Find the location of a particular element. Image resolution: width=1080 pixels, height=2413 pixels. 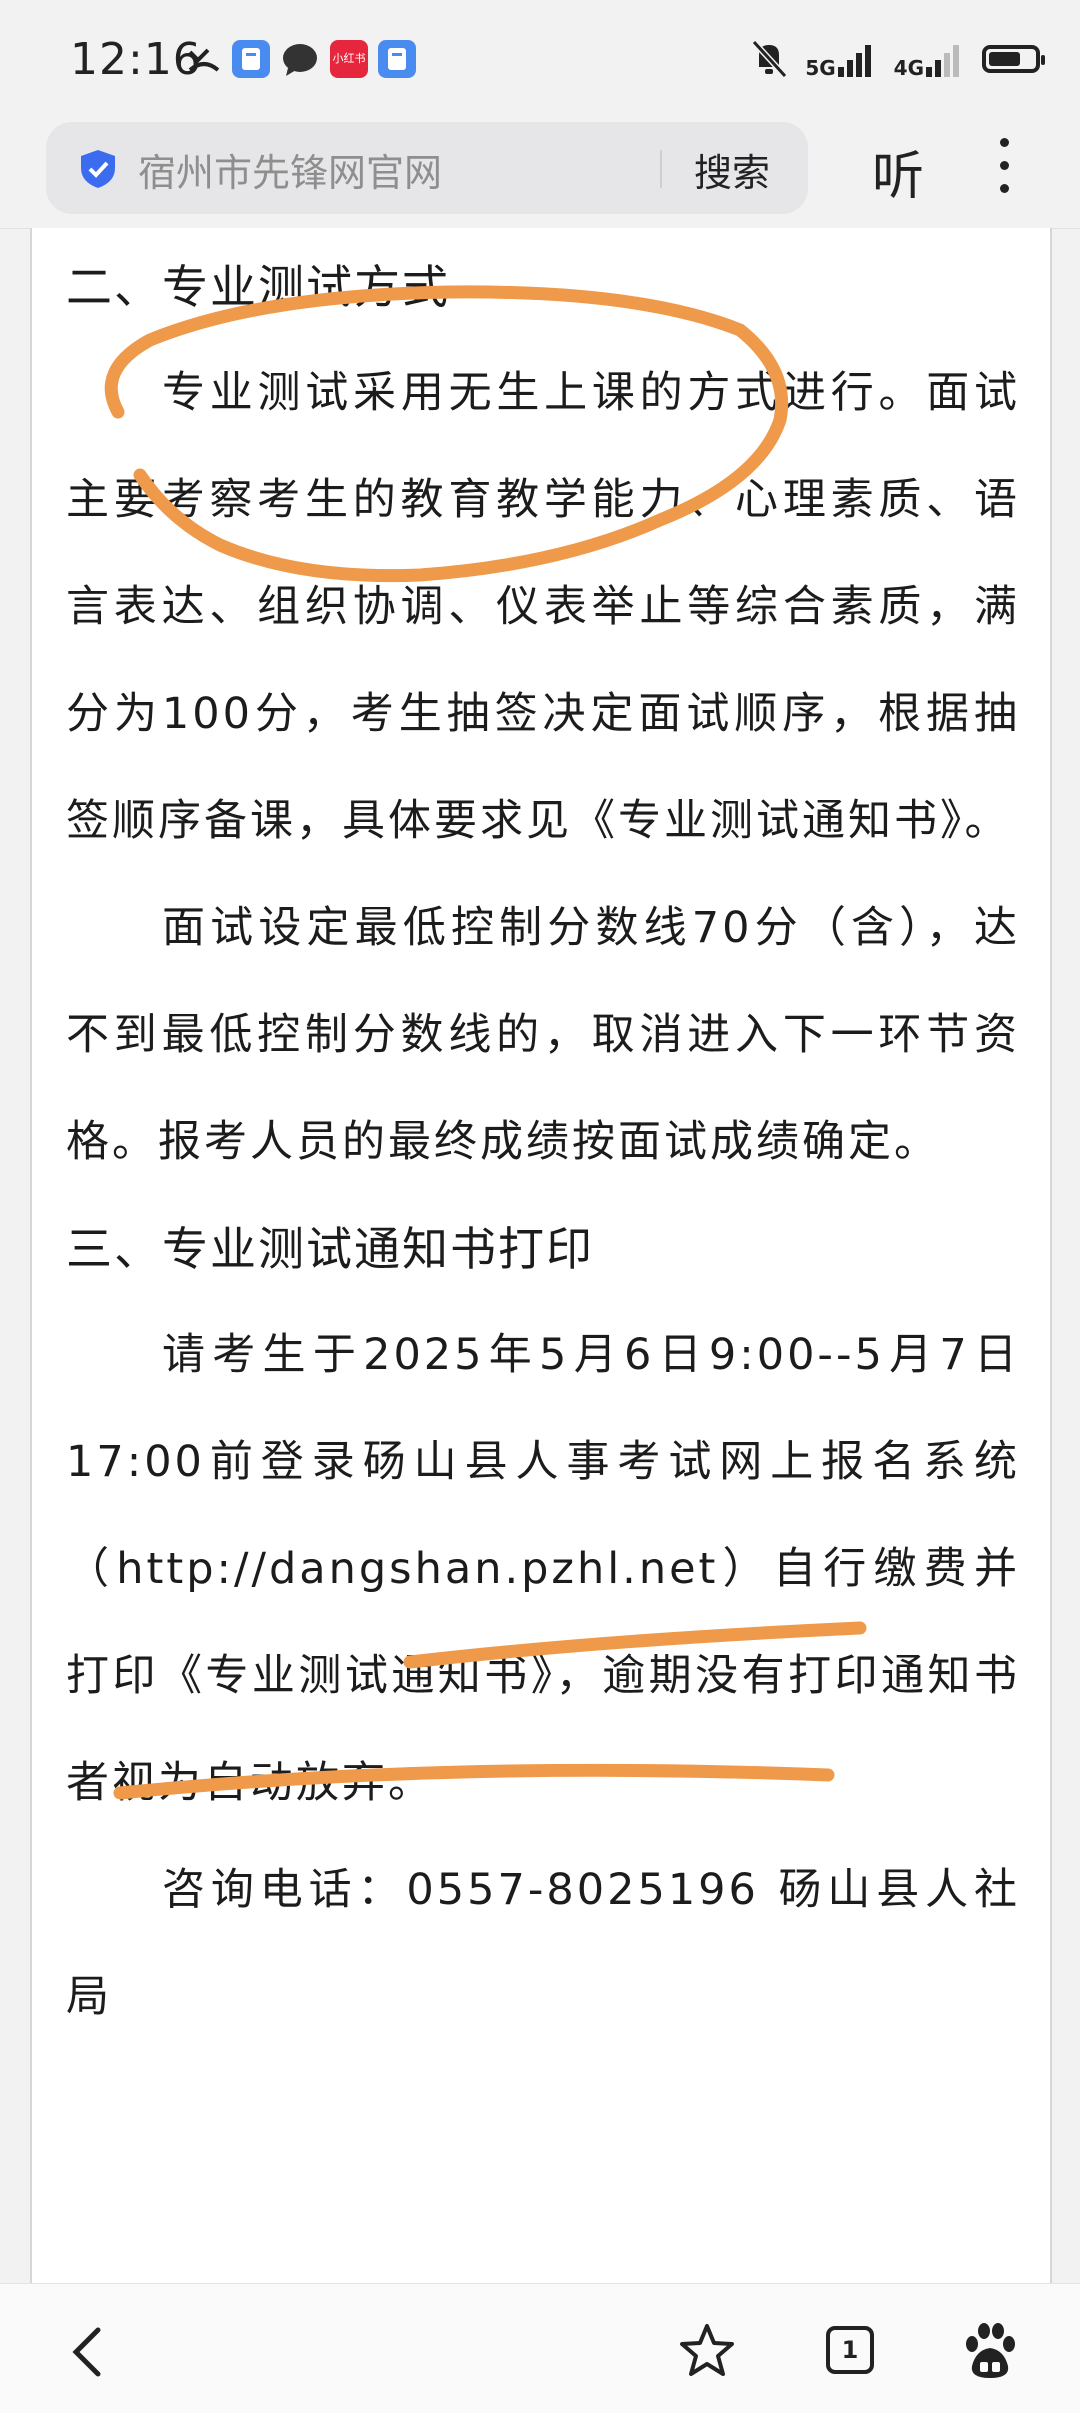

shield-icon is located at coordinates (98, 169).